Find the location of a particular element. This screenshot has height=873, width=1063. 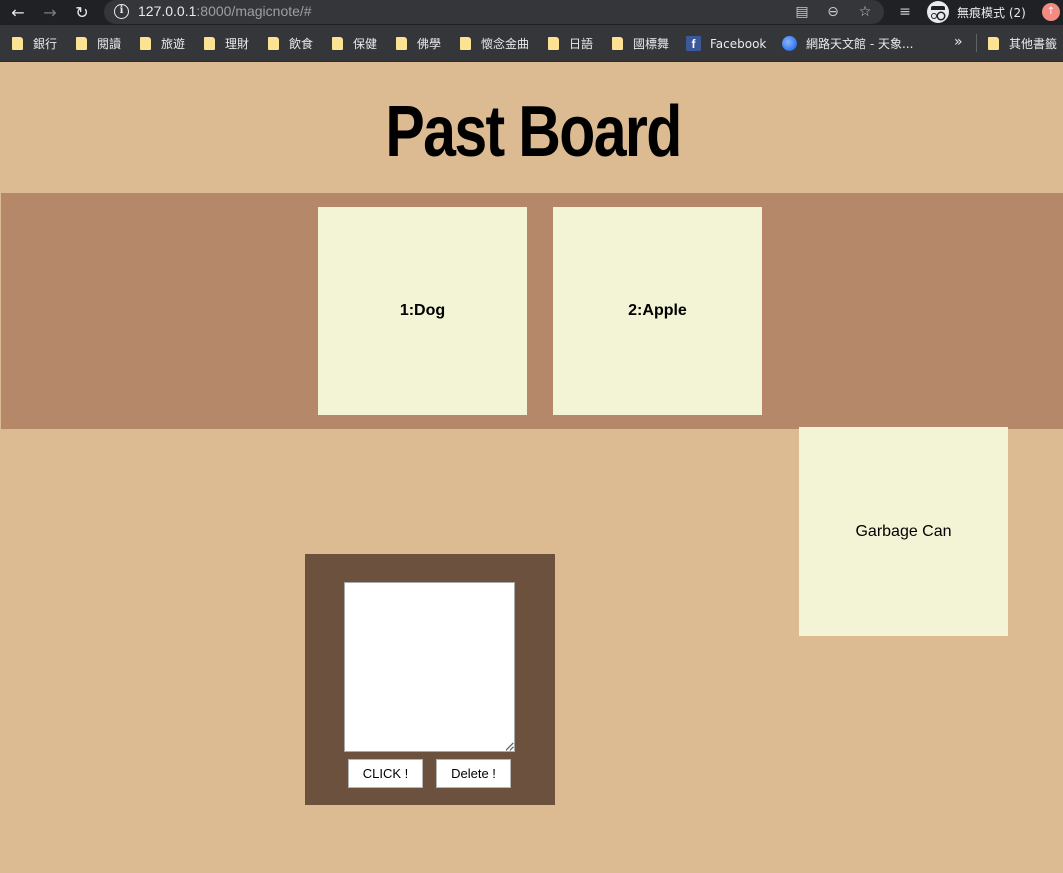

update-icon: ↑ is located at coordinates (1051, 12).